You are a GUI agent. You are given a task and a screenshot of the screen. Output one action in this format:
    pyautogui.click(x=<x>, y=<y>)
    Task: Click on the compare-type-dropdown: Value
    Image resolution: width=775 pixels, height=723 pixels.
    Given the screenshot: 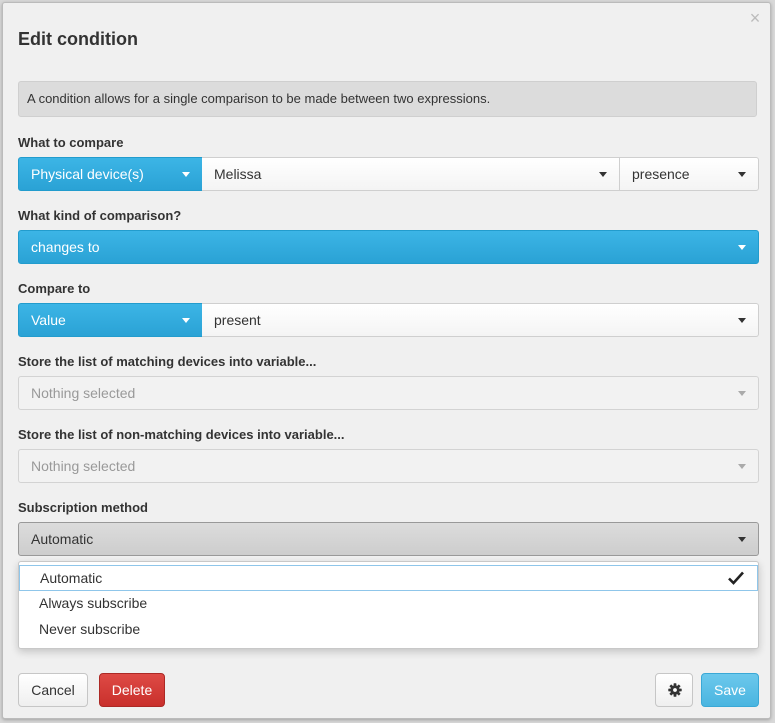 What is the action you would take?
    pyautogui.click(x=110, y=320)
    